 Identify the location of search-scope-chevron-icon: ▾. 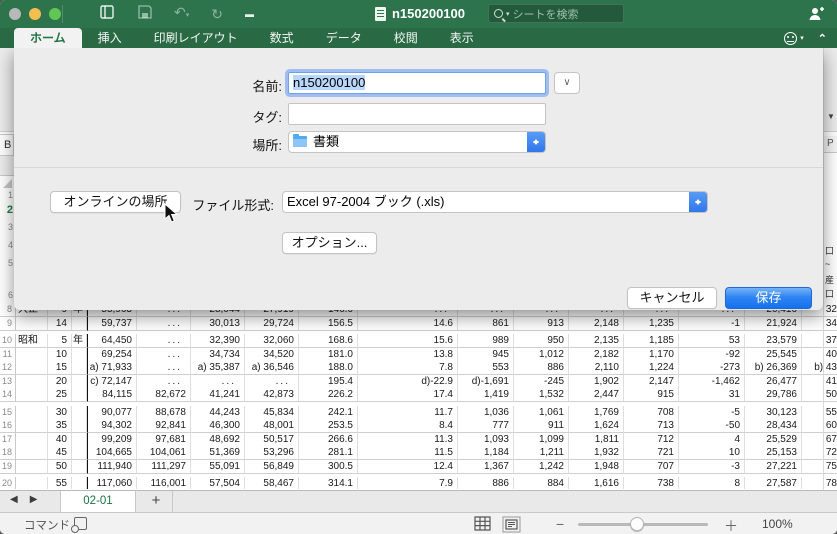
(508, 14).